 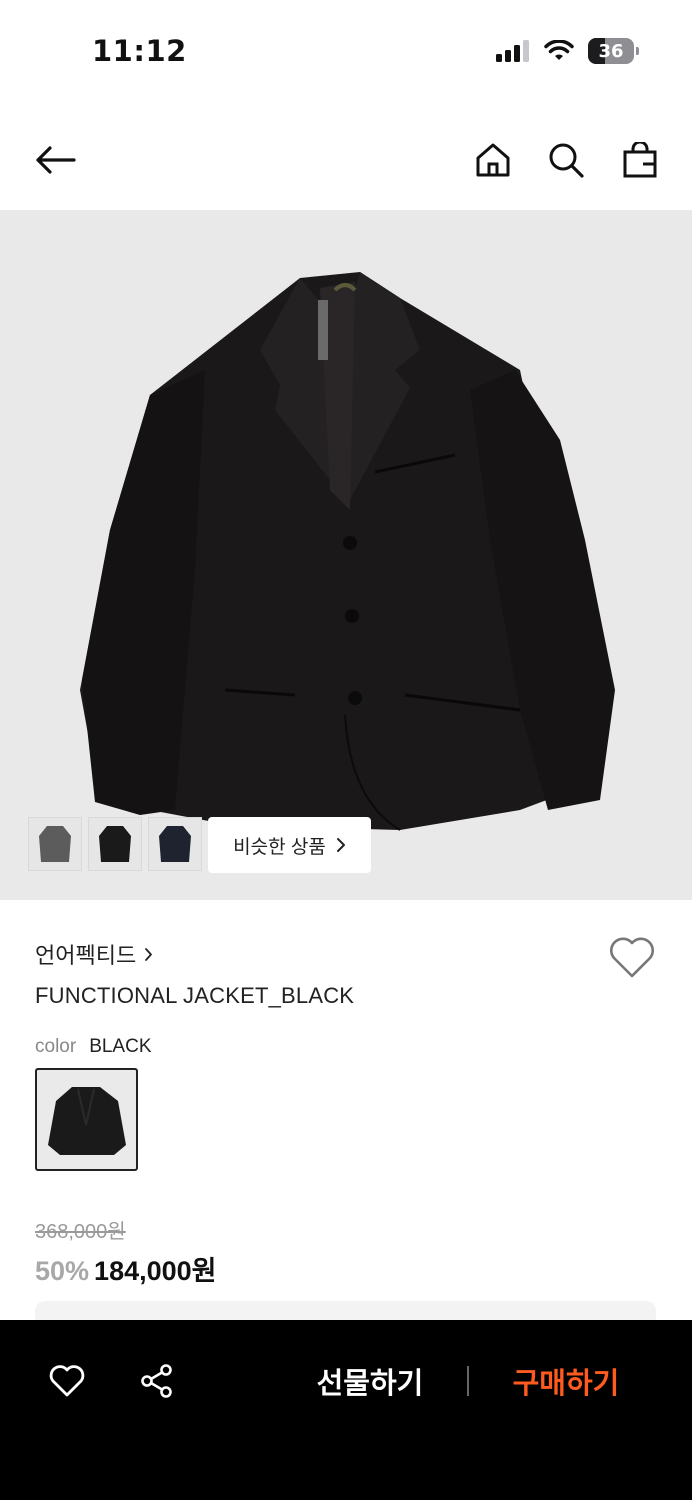 What do you see at coordinates (611, 51) in the screenshot?
I see `battery-level: 36` at bounding box center [611, 51].